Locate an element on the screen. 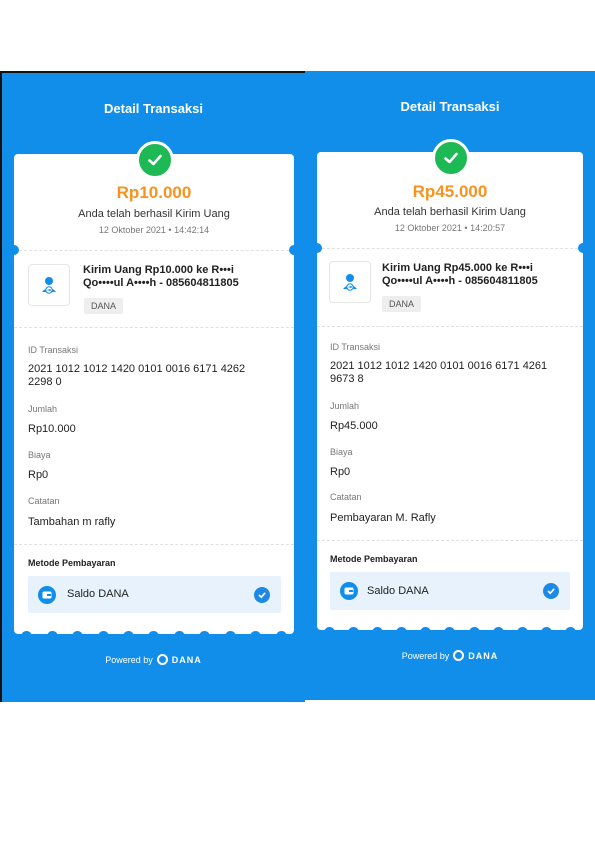  note-value: Pembayaran M. Rafly is located at coordinates (383, 518).